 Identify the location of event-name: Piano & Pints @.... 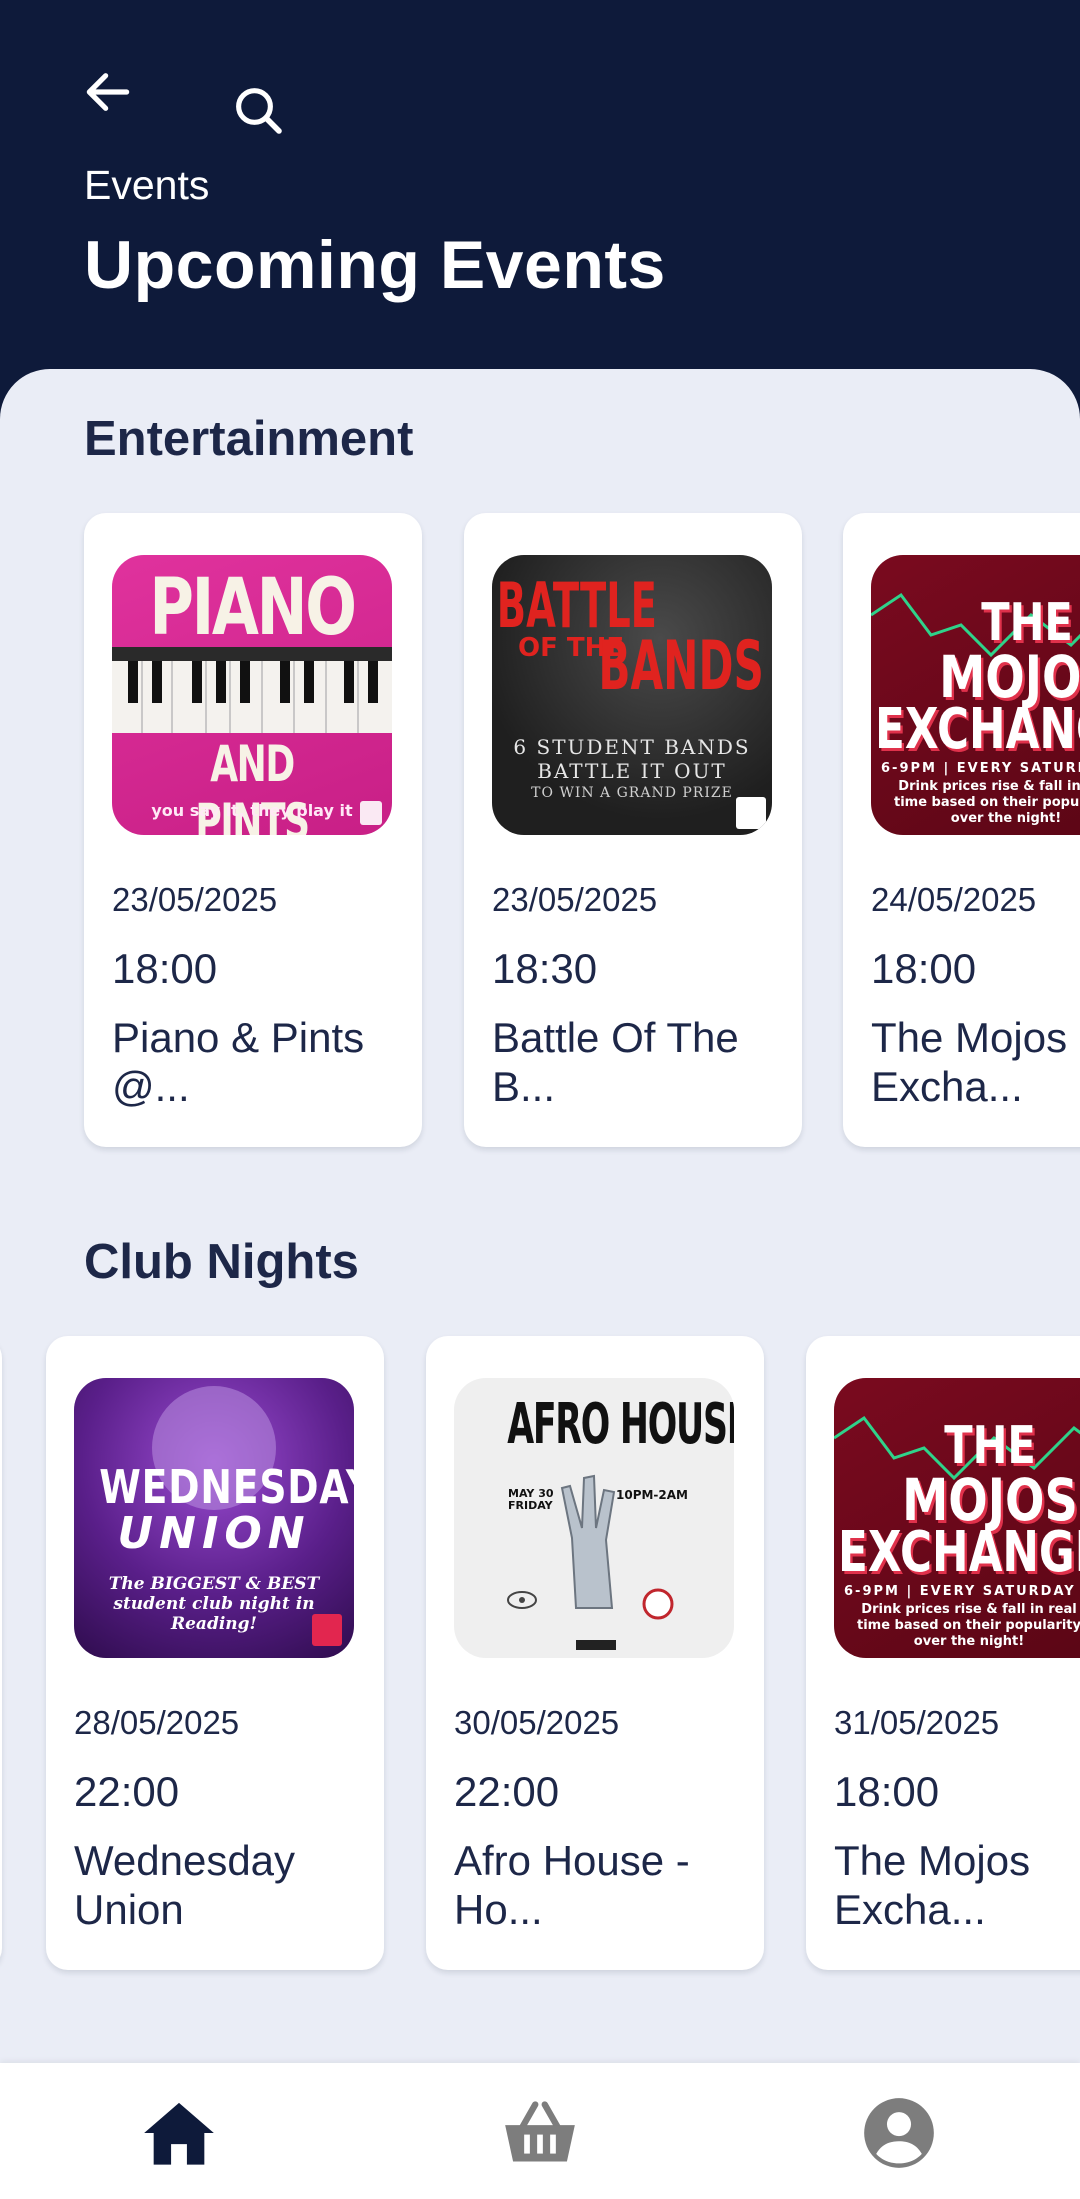
(238, 1062).